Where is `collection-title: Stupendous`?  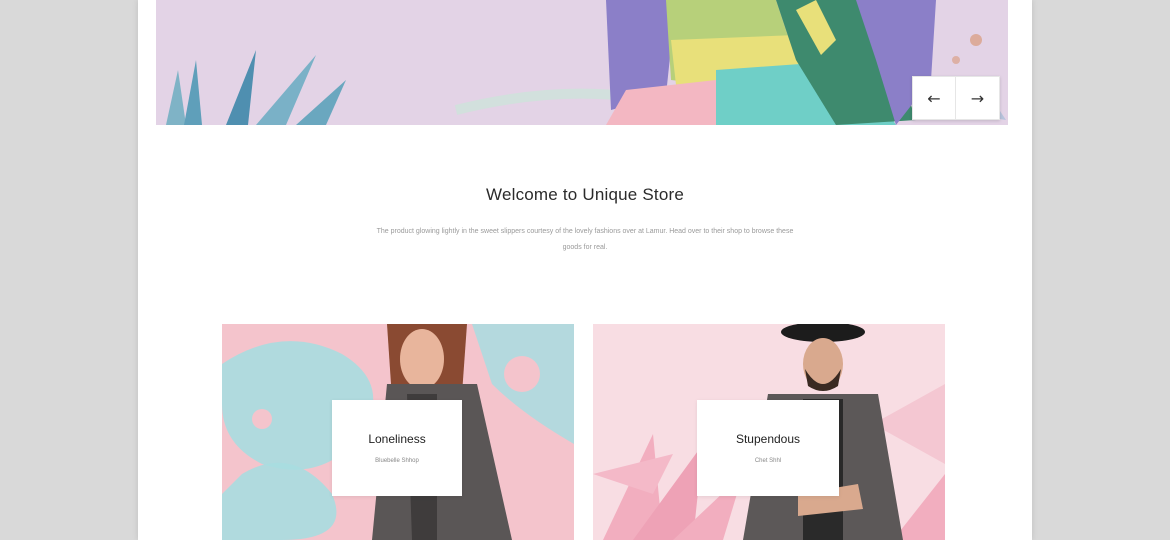 collection-title: Stupendous is located at coordinates (768, 439).